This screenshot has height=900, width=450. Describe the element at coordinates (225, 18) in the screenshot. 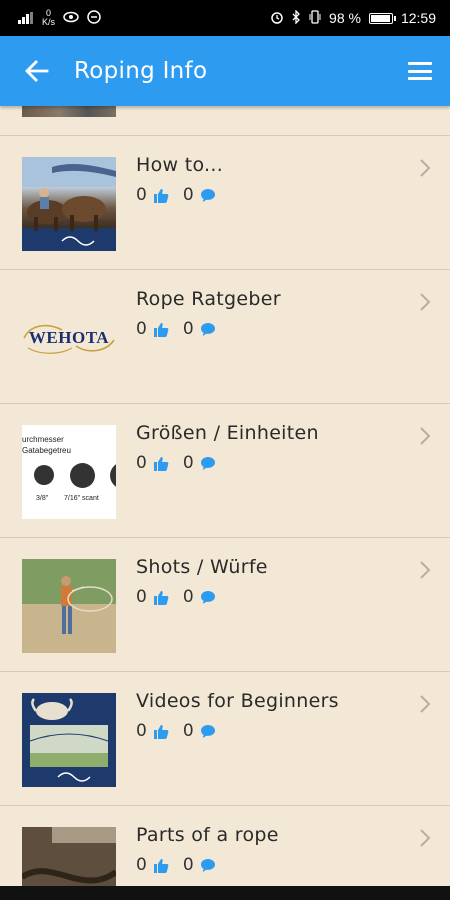

I see `status-bar: 0 K/s 98 % 12:59` at that location.